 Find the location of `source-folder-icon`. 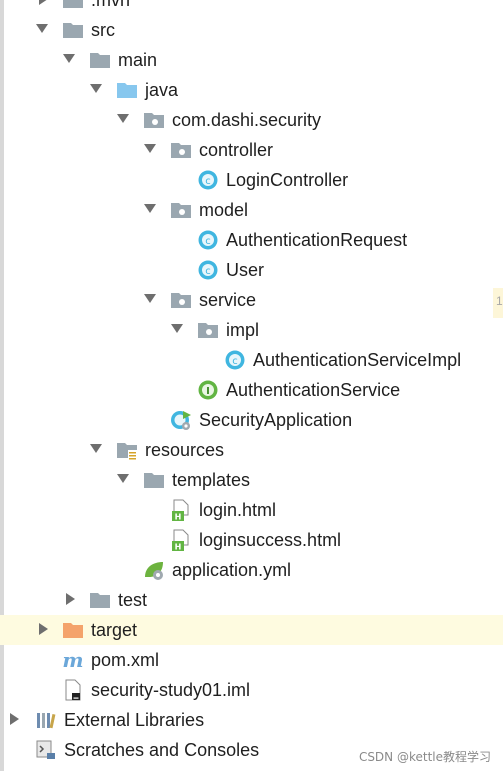

source-folder-icon is located at coordinates (127, 90).